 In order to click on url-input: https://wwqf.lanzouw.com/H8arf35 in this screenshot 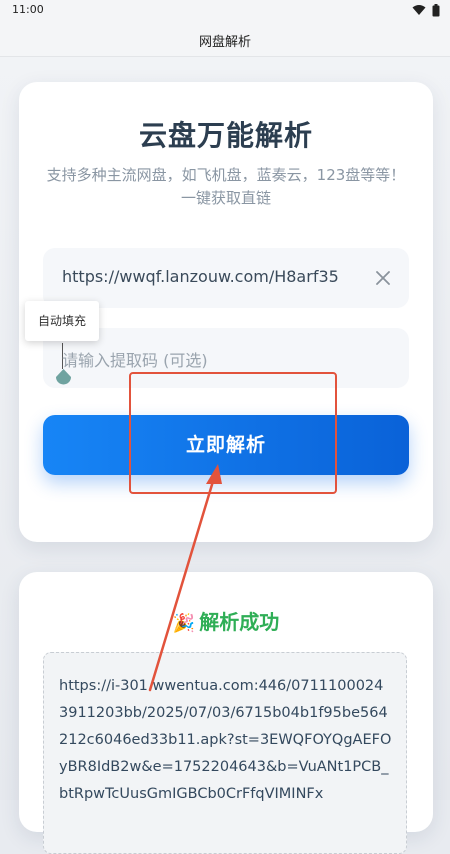, I will do `click(226, 278)`.